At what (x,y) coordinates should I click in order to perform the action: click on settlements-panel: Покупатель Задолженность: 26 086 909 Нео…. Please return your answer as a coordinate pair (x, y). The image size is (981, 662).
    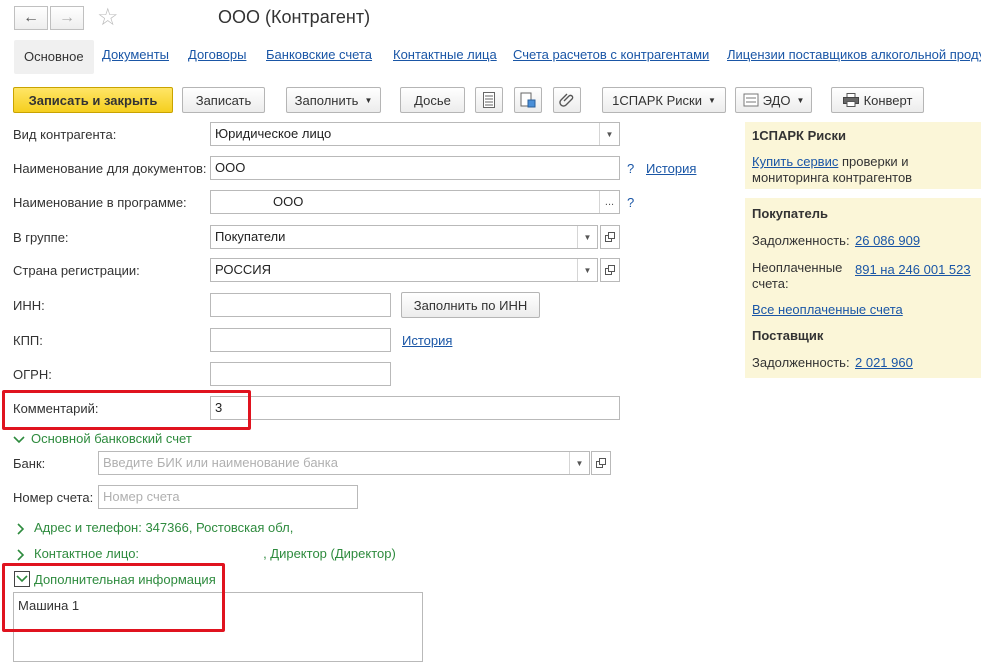
    Looking at the image, I should click on (863, 288).